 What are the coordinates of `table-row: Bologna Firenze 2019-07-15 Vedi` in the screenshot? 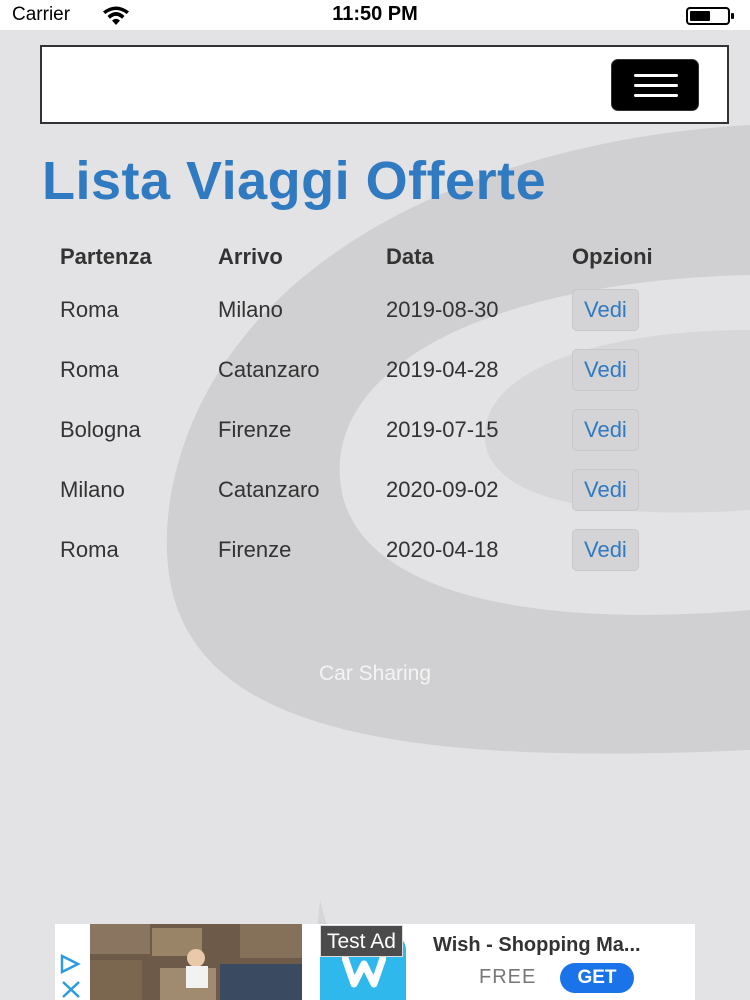 It's located at (369, 430).